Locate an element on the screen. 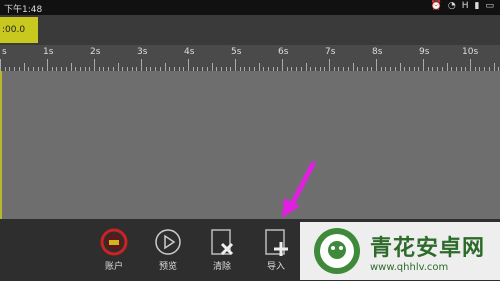 Image resolution: width=500 pixels, height=281 pixels. network-type-icon: H is located at coordinates (465, 6).